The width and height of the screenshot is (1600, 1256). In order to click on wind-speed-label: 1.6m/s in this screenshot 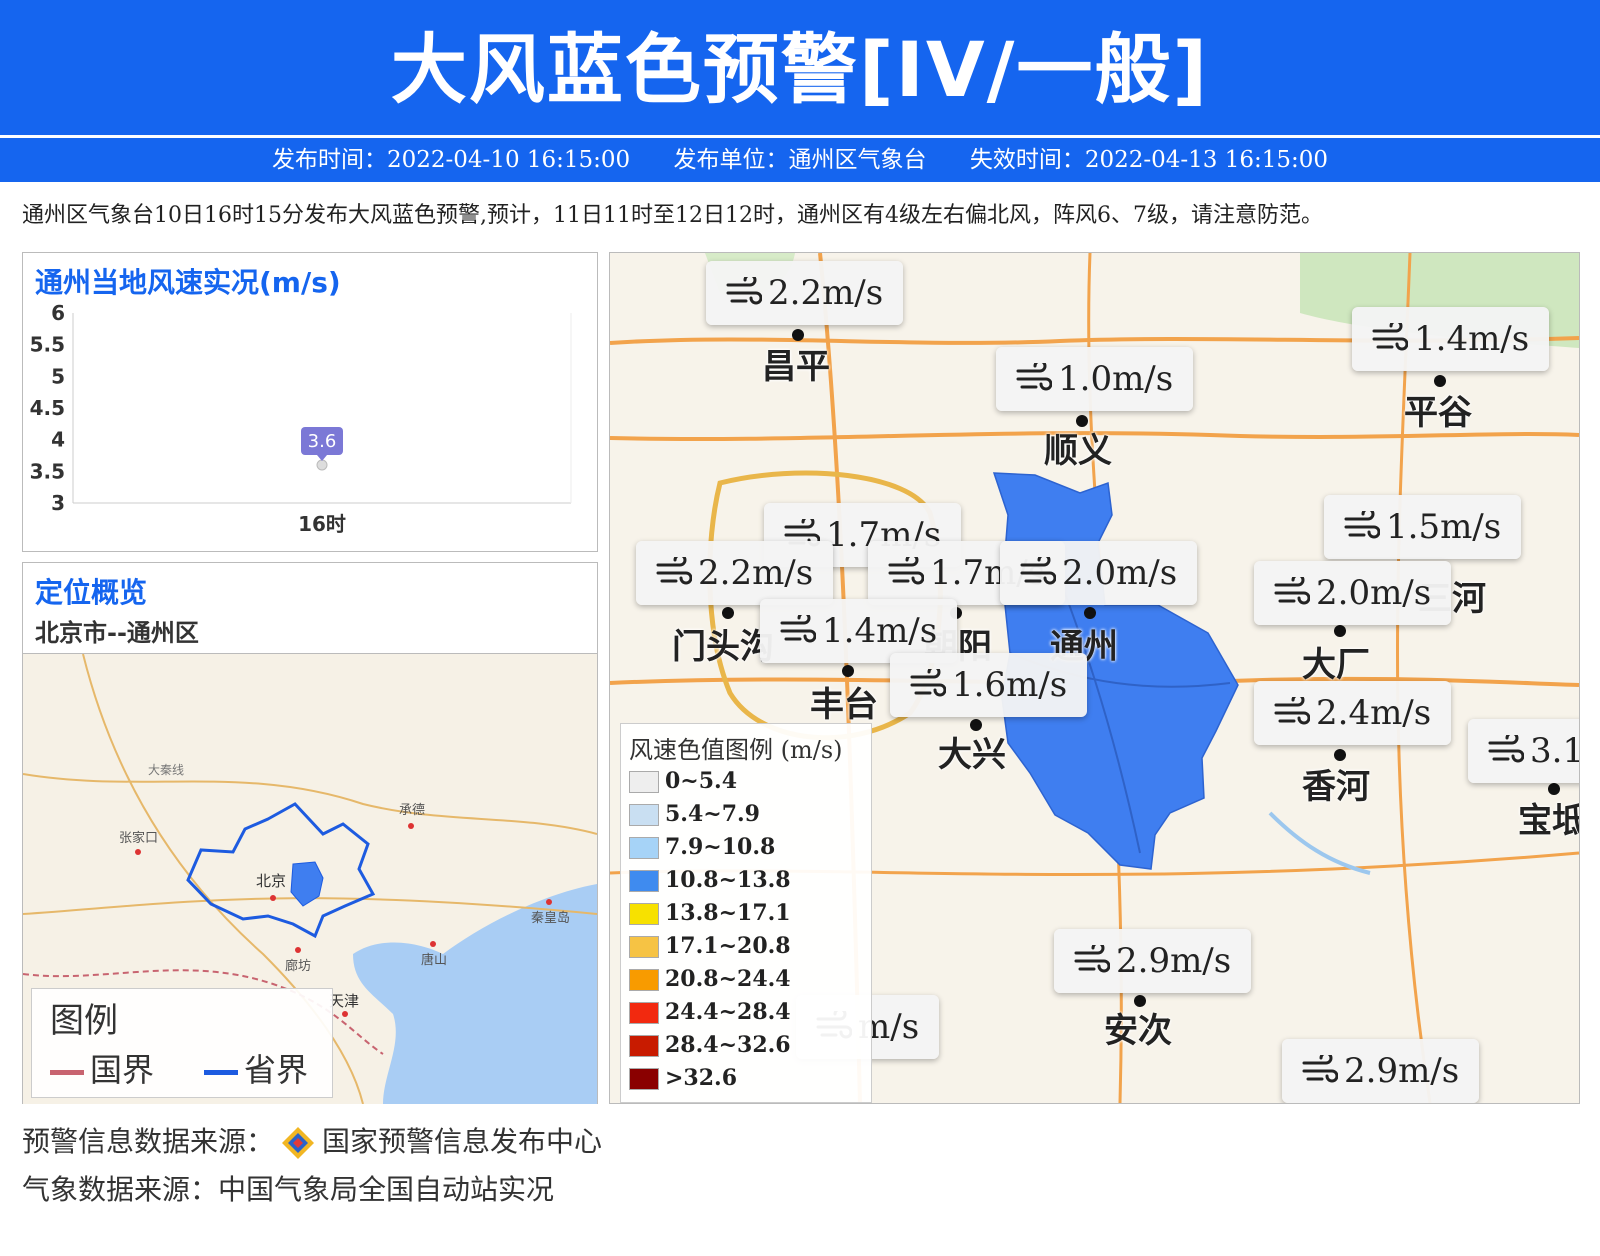, I will do `click(989, 685)`.